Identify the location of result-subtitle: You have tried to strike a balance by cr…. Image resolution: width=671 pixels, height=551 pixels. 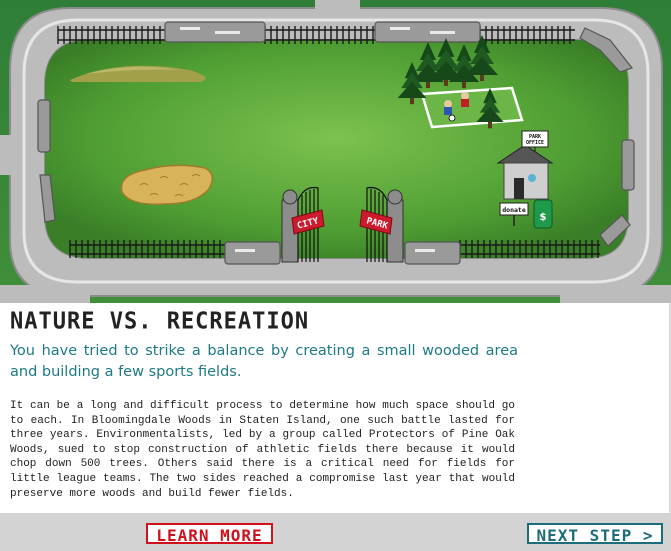
(264, 361).